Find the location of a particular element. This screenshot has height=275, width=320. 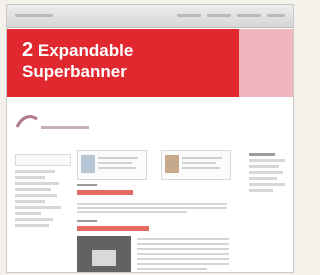

sidebar-search-box is located at coordinates (43, 160).